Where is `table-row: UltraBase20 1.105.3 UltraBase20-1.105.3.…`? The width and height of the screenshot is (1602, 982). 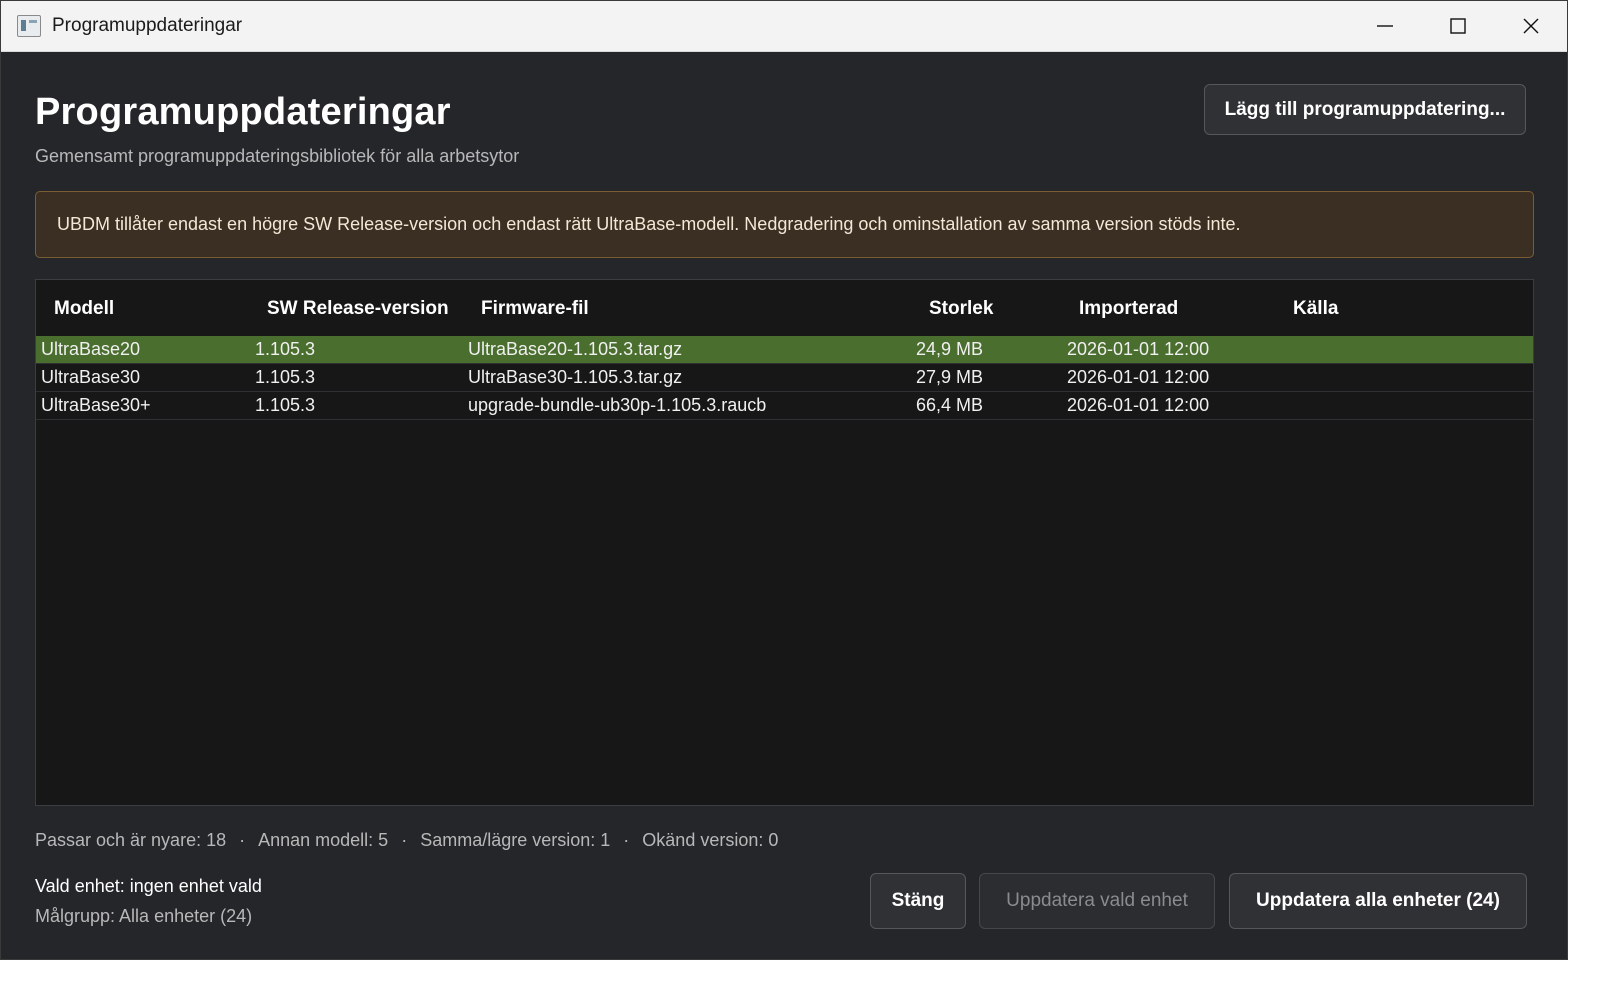
table-row: UltraBase20 1.105.3 UltraBase20-1.105.3.… is located at coordinates (784, 350).